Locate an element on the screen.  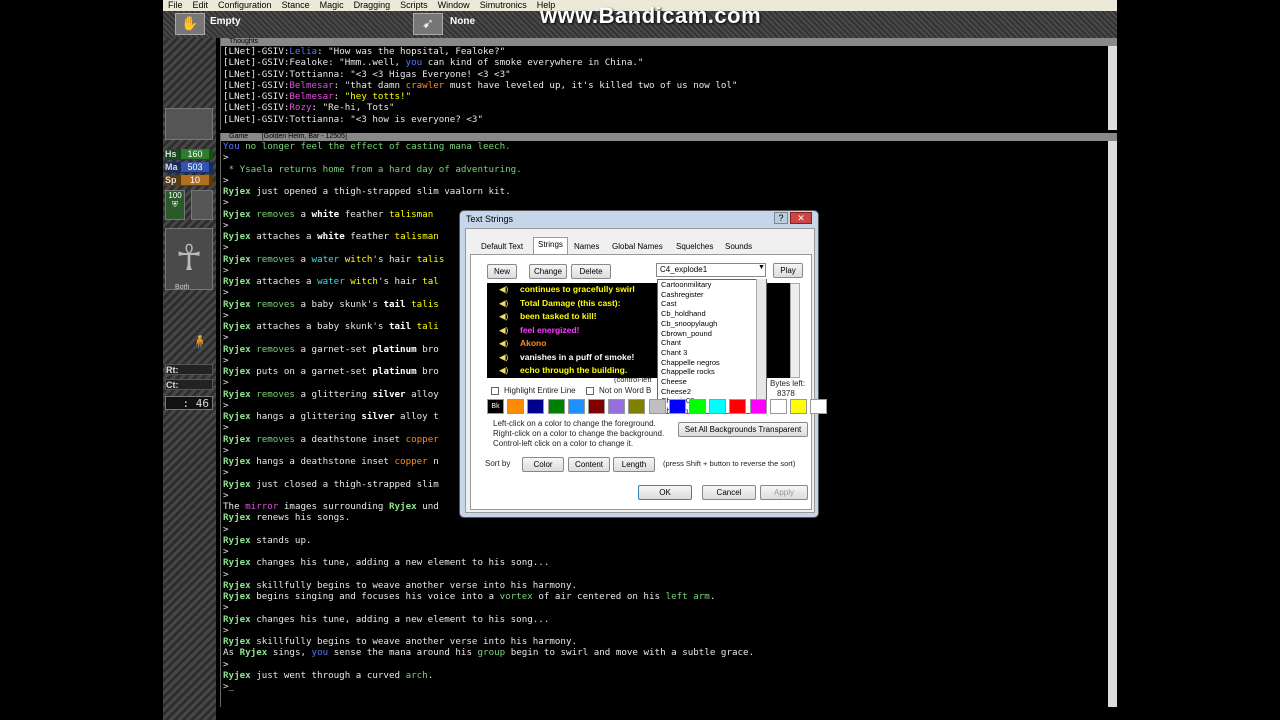
casttime-bar: Ct: is located at coordinates (189, 384).